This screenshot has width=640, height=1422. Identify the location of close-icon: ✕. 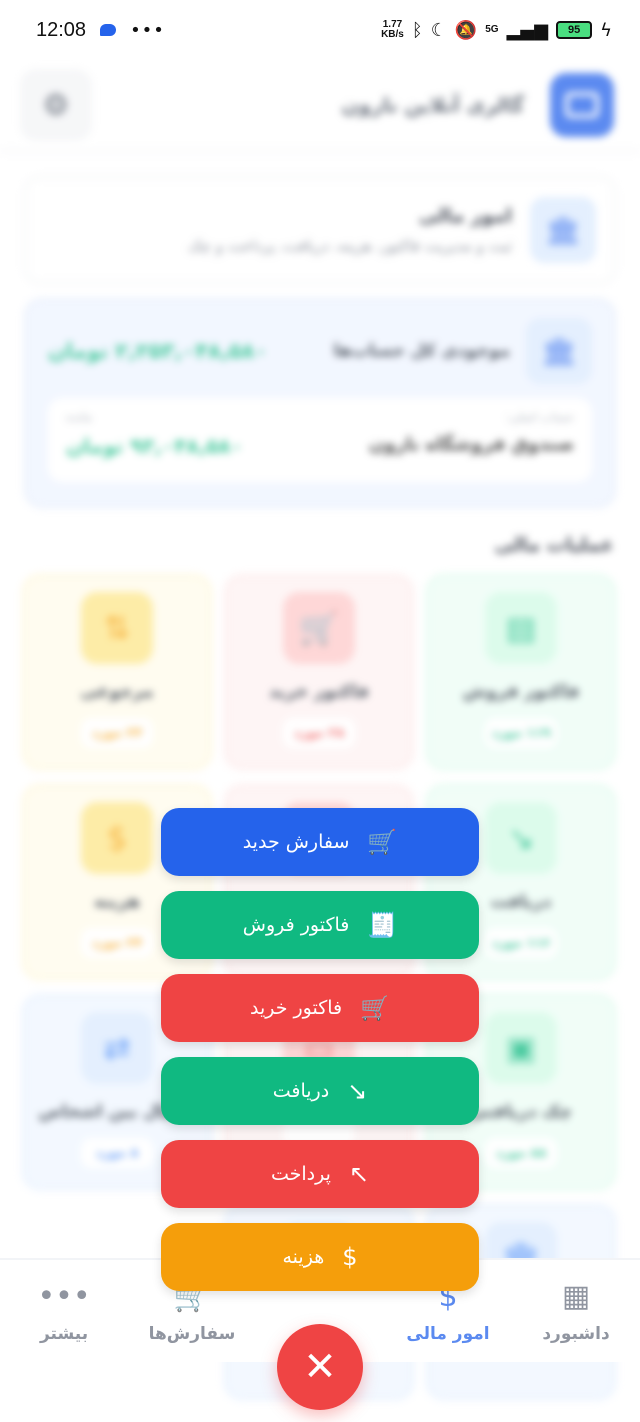
(320, 1367).